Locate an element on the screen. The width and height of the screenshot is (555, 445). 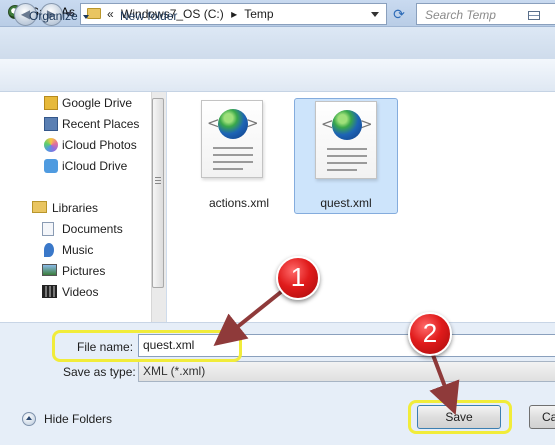
callout-badge-2: 2 is located at coordinates (430, 334).